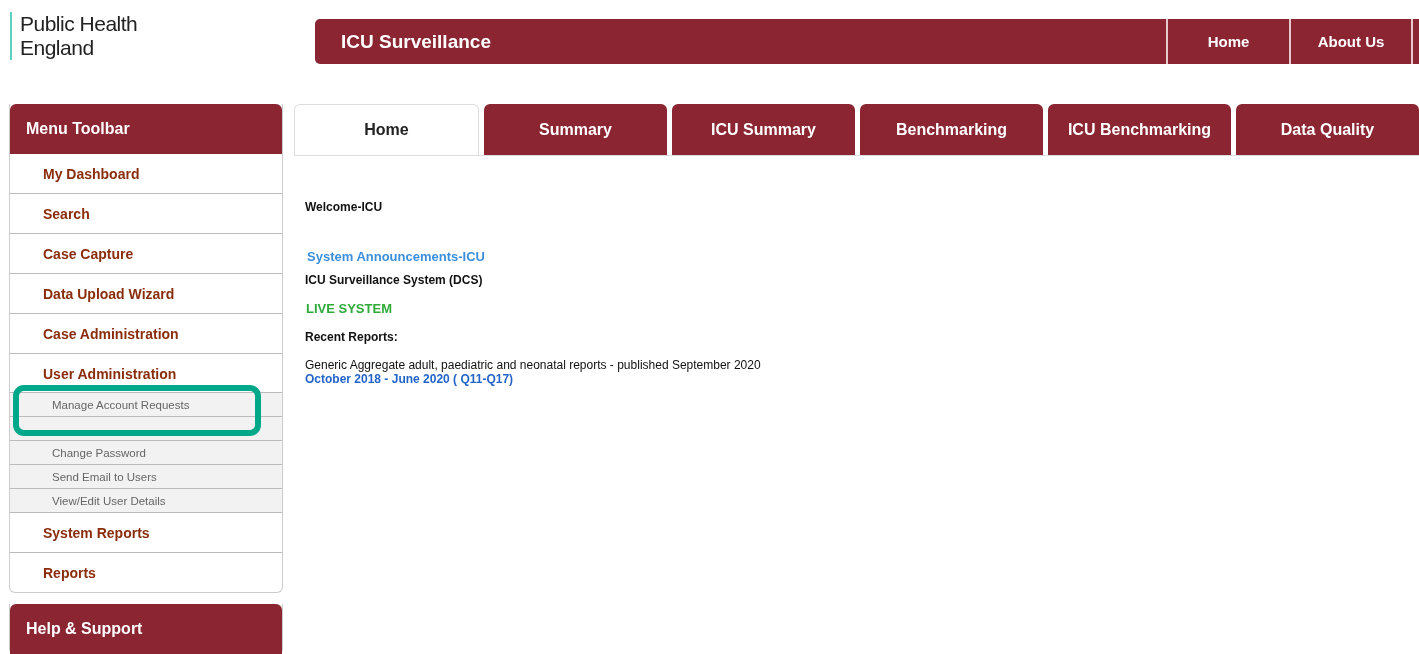  I want to click on logo: Public Health England, so click(155, 36).